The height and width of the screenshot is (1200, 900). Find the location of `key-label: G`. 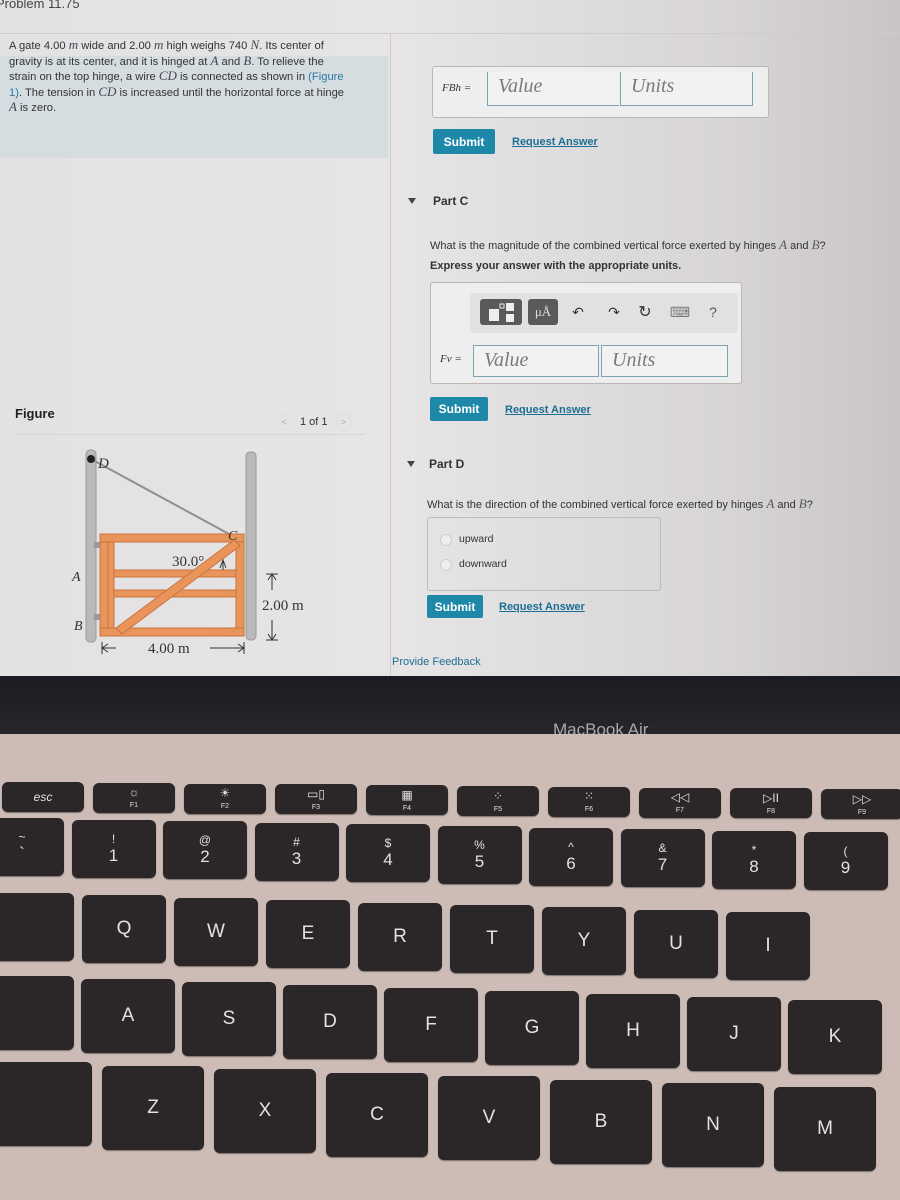

key-label: G is located at coordinates (532, 1027).